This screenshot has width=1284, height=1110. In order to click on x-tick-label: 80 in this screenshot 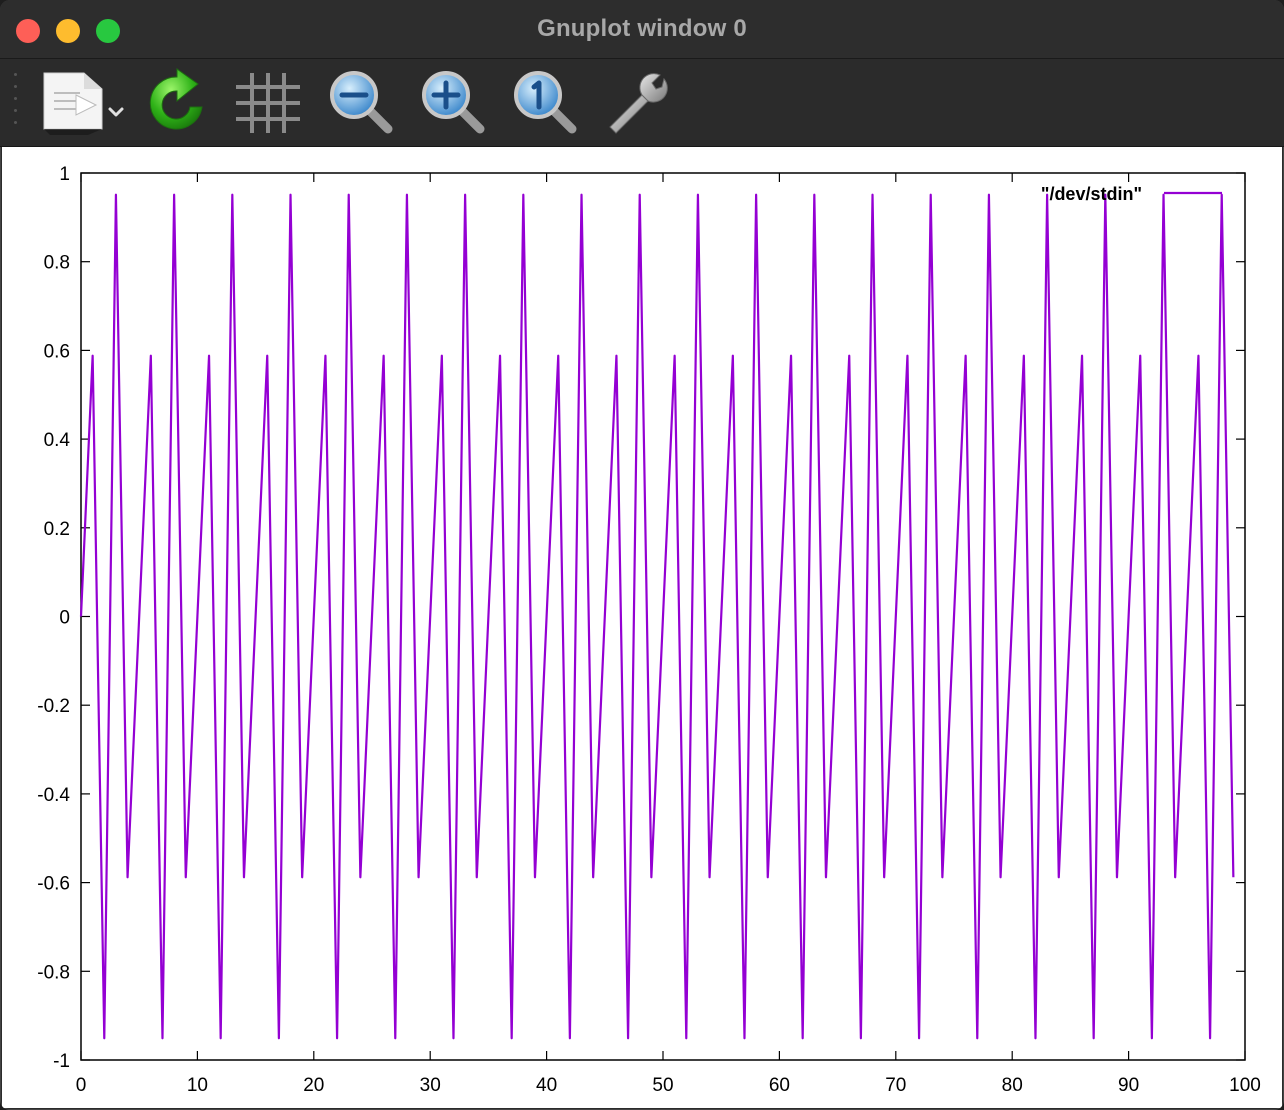, I will do `click(1012, 1085)`.